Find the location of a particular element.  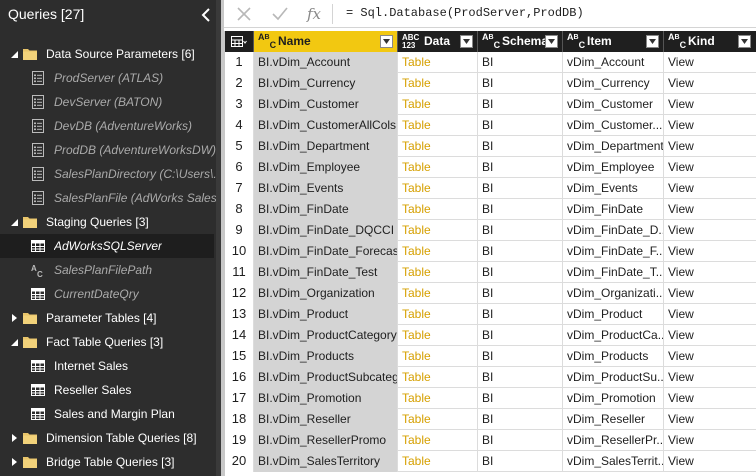

row-number: 10 is located at coordinates (239, 251).